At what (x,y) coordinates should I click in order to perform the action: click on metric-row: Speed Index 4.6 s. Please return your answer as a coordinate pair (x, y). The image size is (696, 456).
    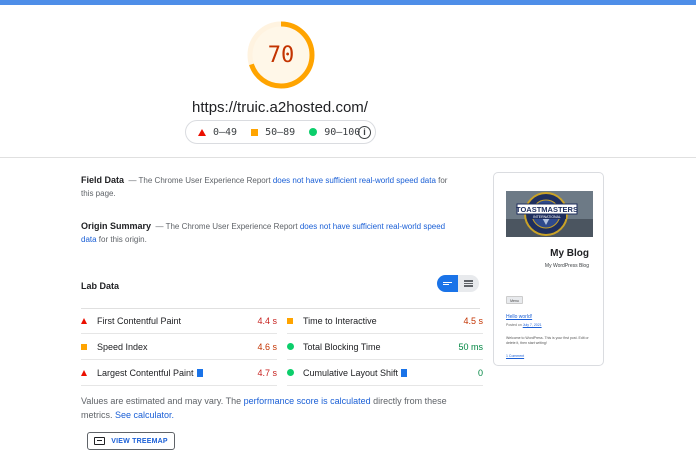
    Looking at the image, I should click on (179, 347).